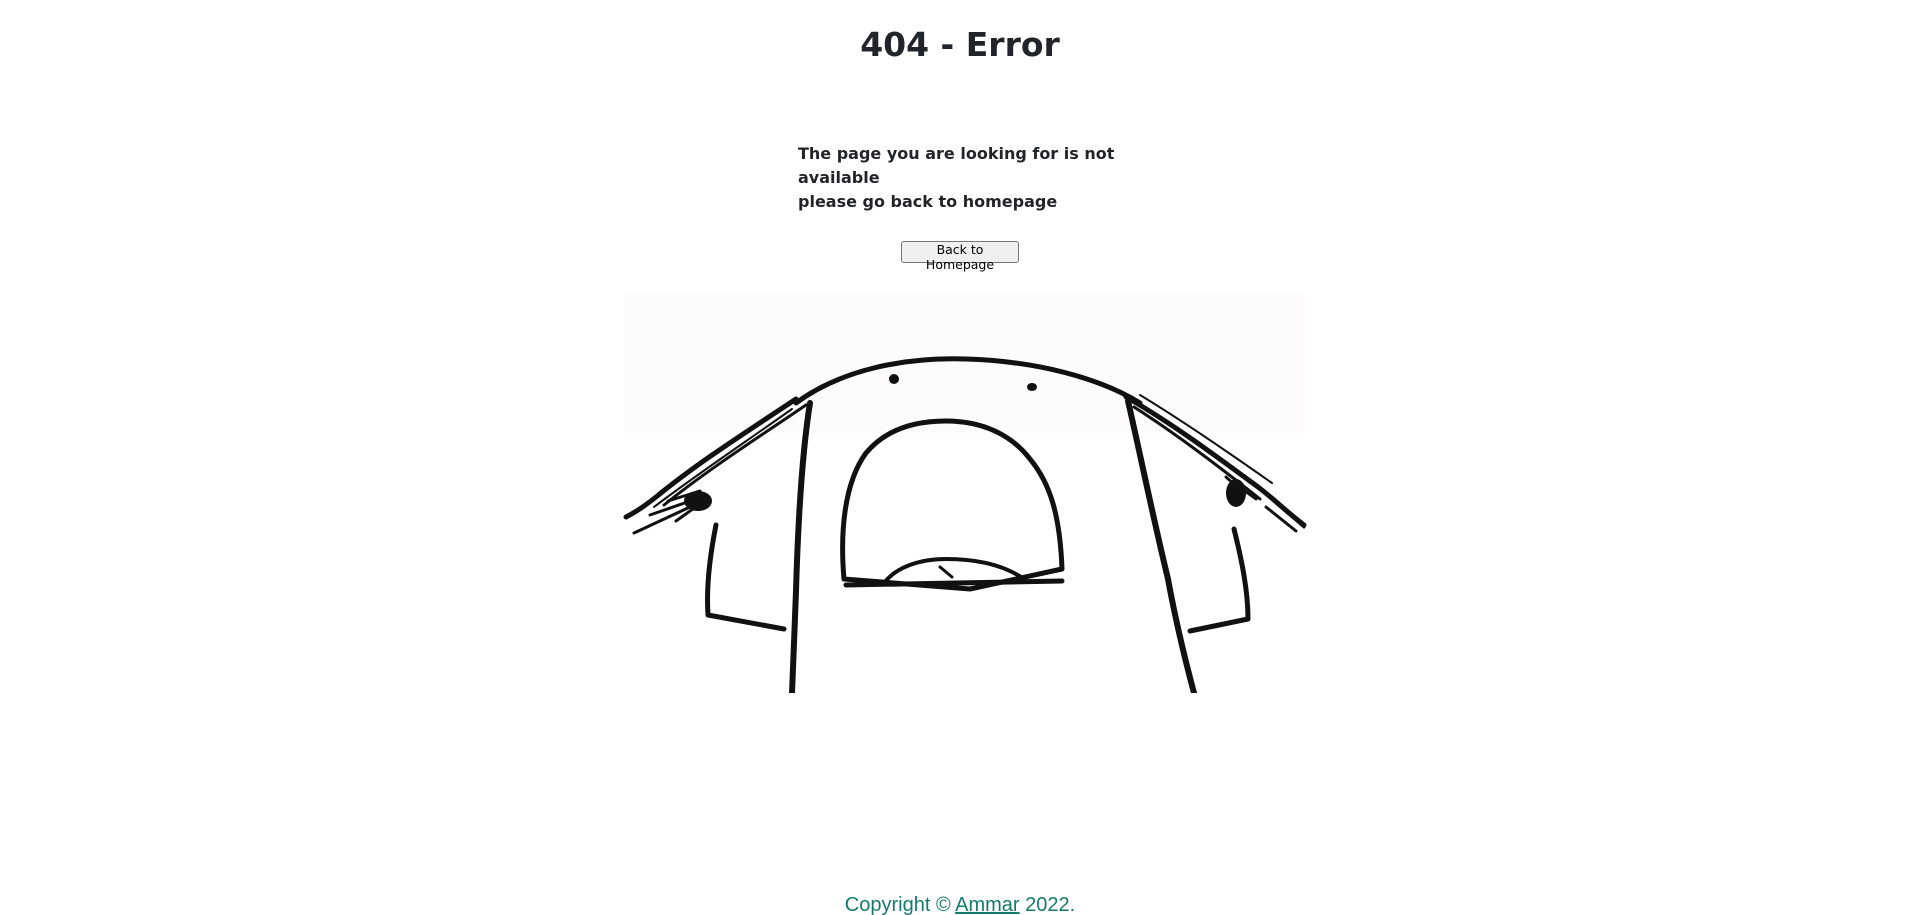 The height and width of the screenshot is (915, 1920). I want to click on error-message-line-2: please go back to homepage, so click(928, 201).